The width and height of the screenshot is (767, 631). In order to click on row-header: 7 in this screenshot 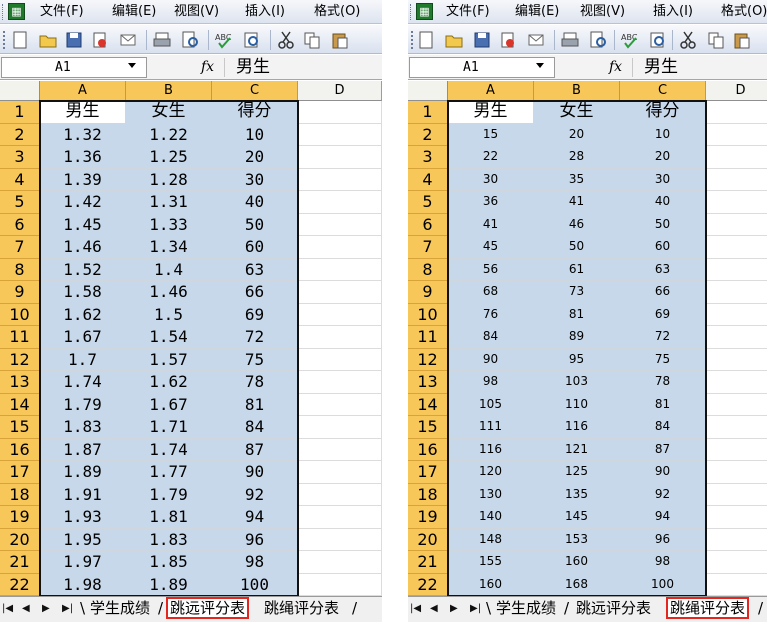, I will do `click(428, 247)`.